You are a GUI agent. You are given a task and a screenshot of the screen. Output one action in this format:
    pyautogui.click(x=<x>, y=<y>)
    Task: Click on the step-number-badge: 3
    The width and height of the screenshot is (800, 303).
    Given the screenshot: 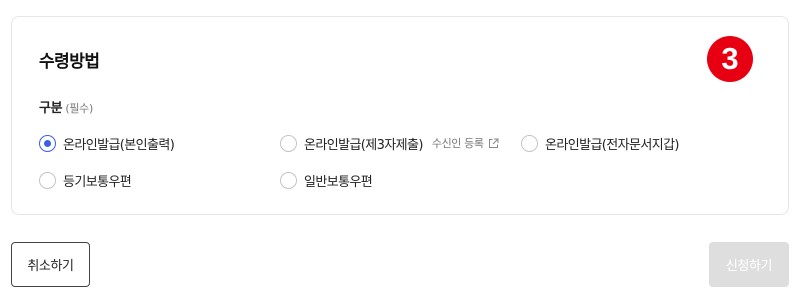 What is the action you would take?
    pyautogui.click(x=730, y=59)
    